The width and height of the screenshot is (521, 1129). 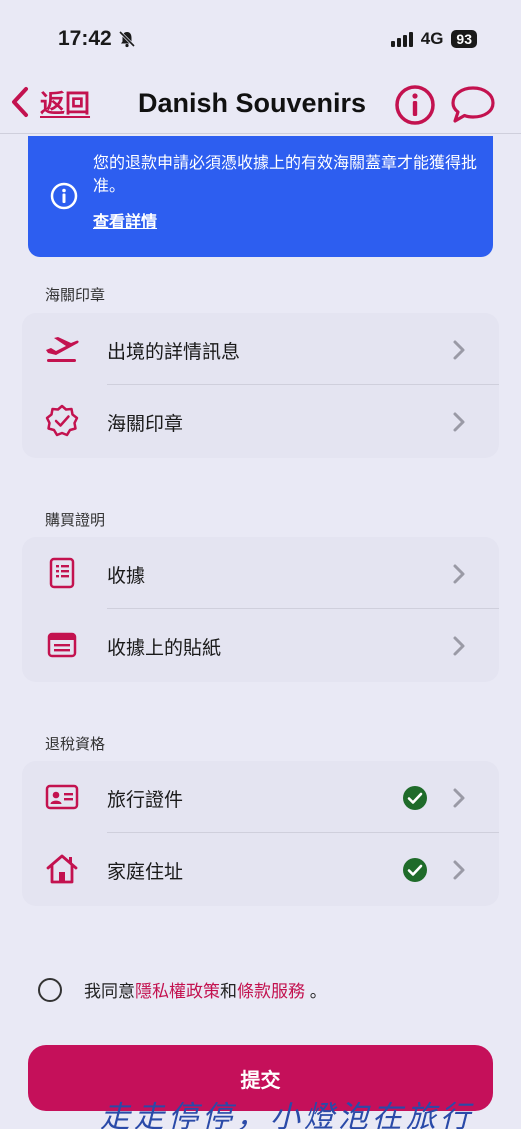 I want to click on proof-of-purchase-card: 收據 收據上的貼紙, so click(x=260, y=609).